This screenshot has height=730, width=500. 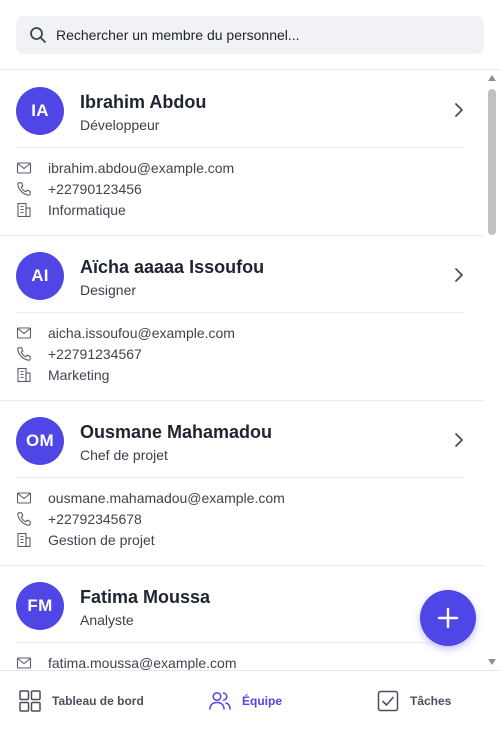 What do you see at coordinates (108, 290) in the screenshot?
I see `staff-role: Designer` at bounding box center [108, 290].